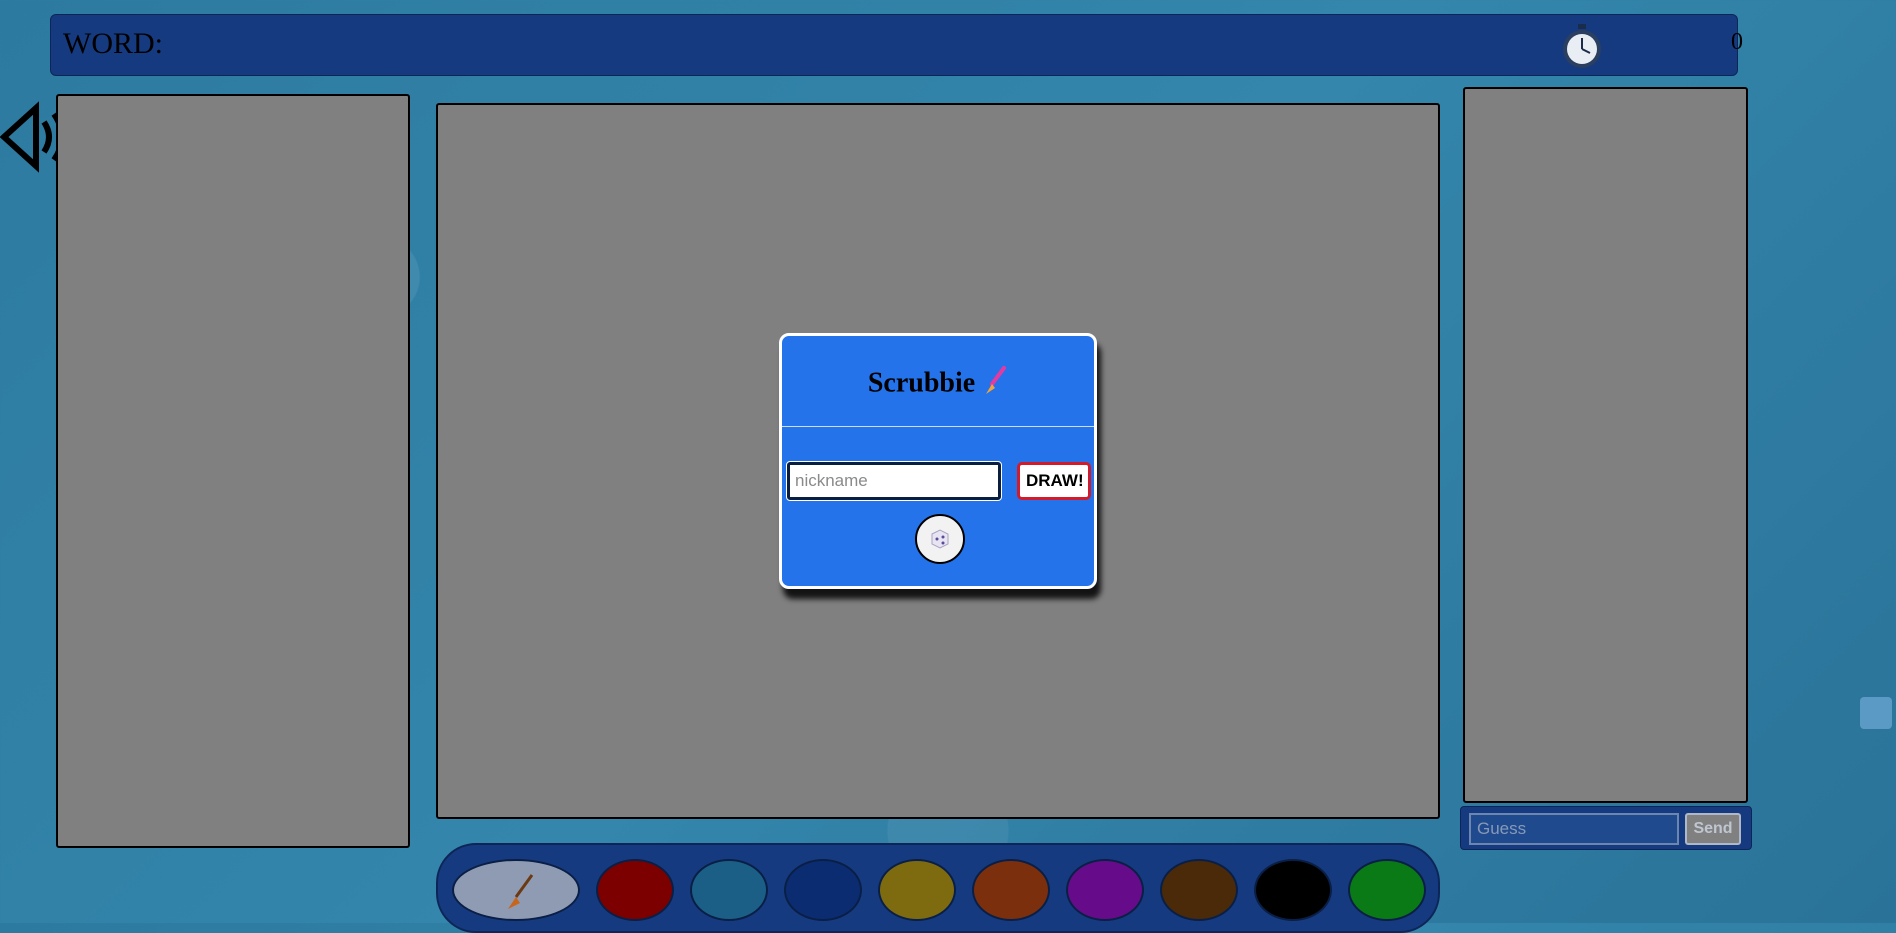 Image resolution: width=1896 pixels, height=933 pixels. Describe the element at coordinates (1574, 829) in the screenshot. I see `guess-input` at that location.